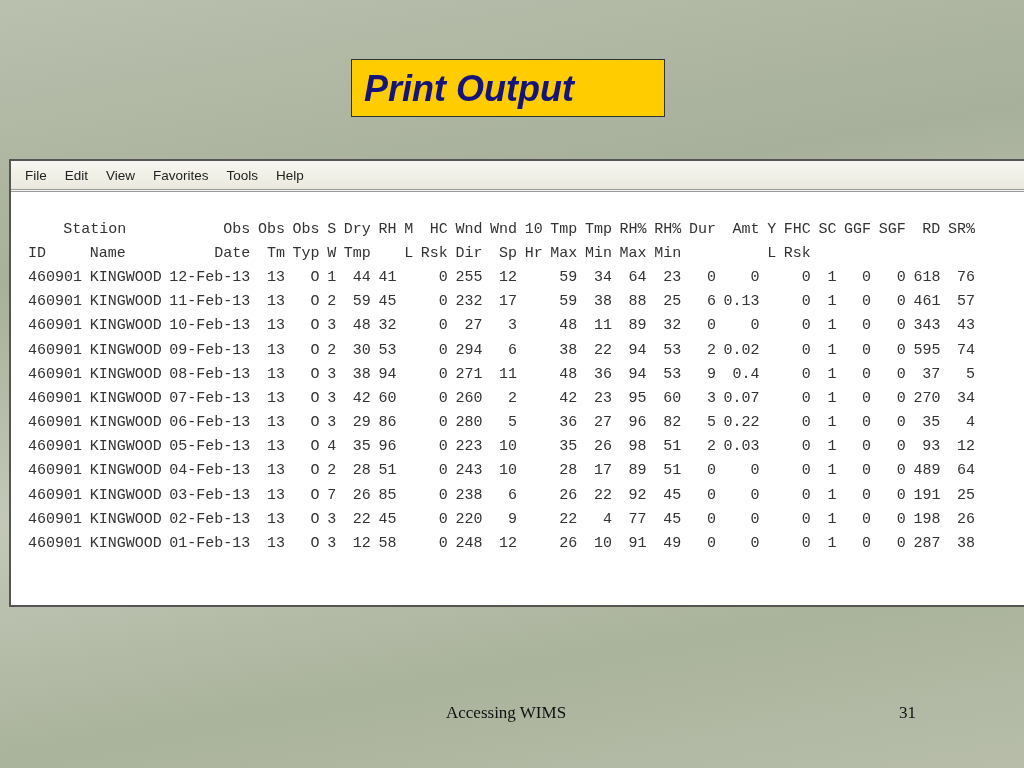  Describe the element at coordinates (387, 277) in the screenshot. I see `table-cell: 41` at that location.